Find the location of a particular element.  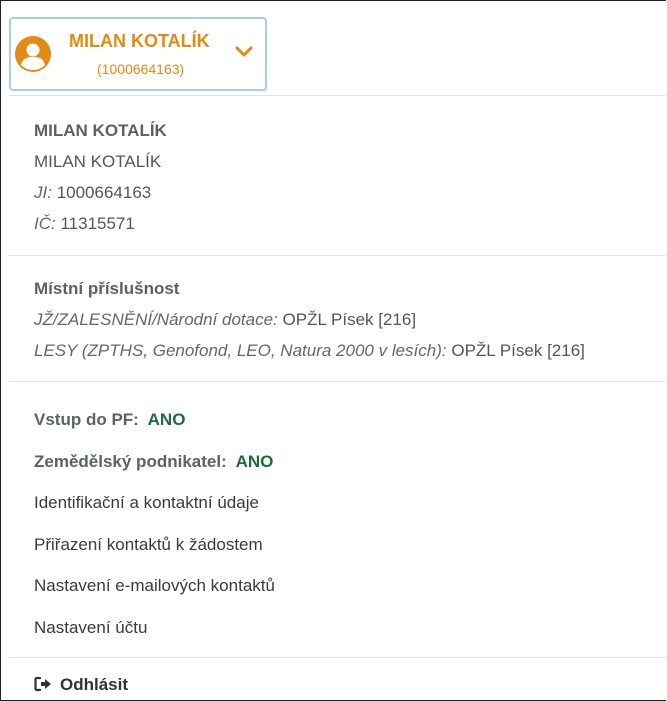

identity-title: MILAN KOTALÍK is located at coordinates (100, 130).